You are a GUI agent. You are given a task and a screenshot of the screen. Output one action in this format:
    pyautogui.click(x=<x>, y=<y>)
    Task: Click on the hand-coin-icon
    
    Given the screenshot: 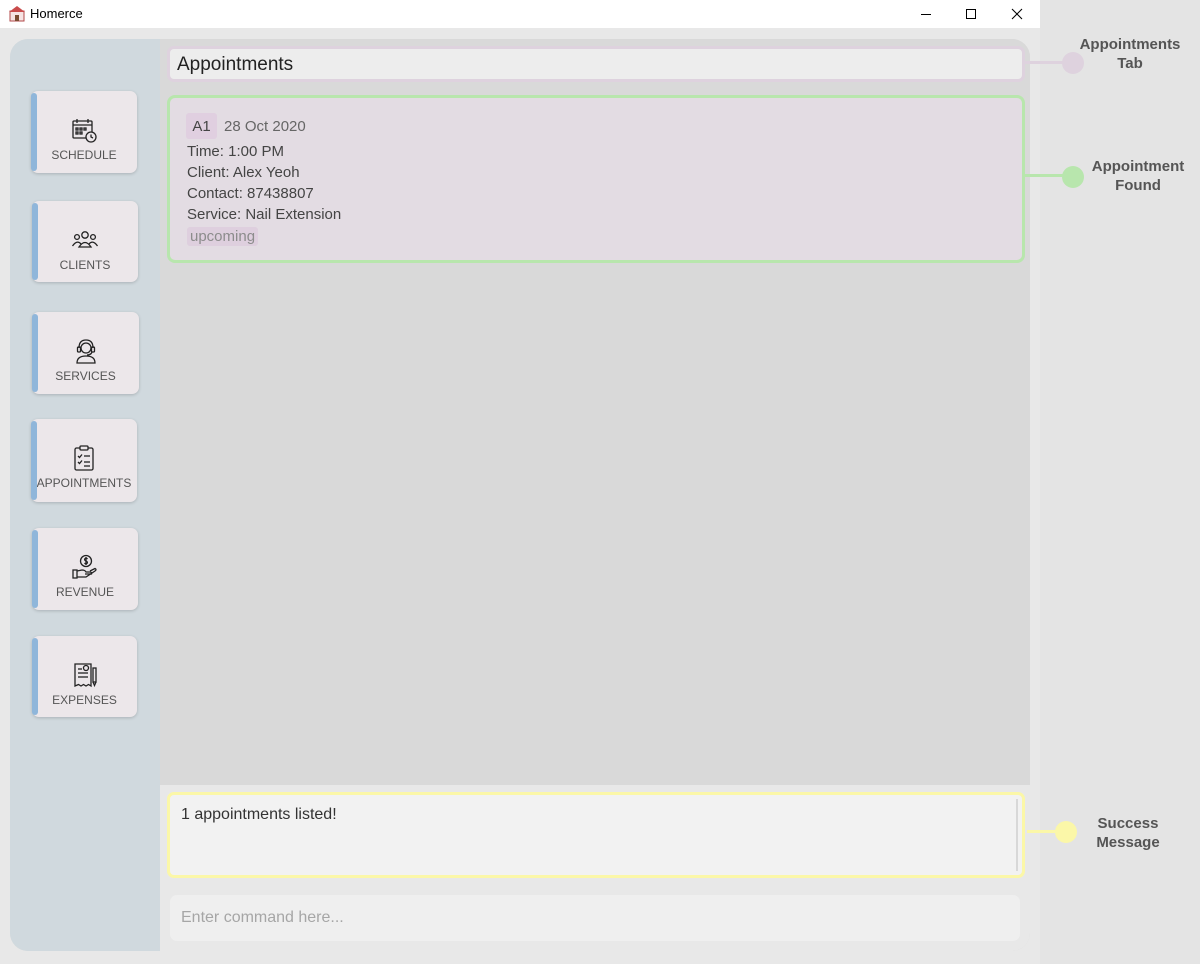 What is the action you would take?
    pyautogui.click(x=84, y=566)
    